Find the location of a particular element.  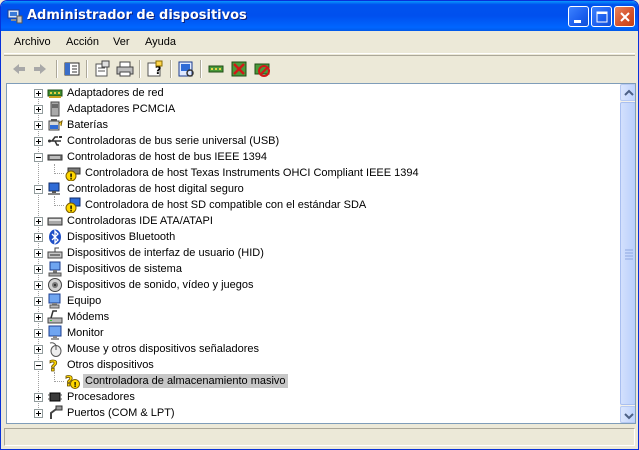

tree-item-sound: Dispositivos de sonido, vídeo y juegos is located at coordinates (312, 285).